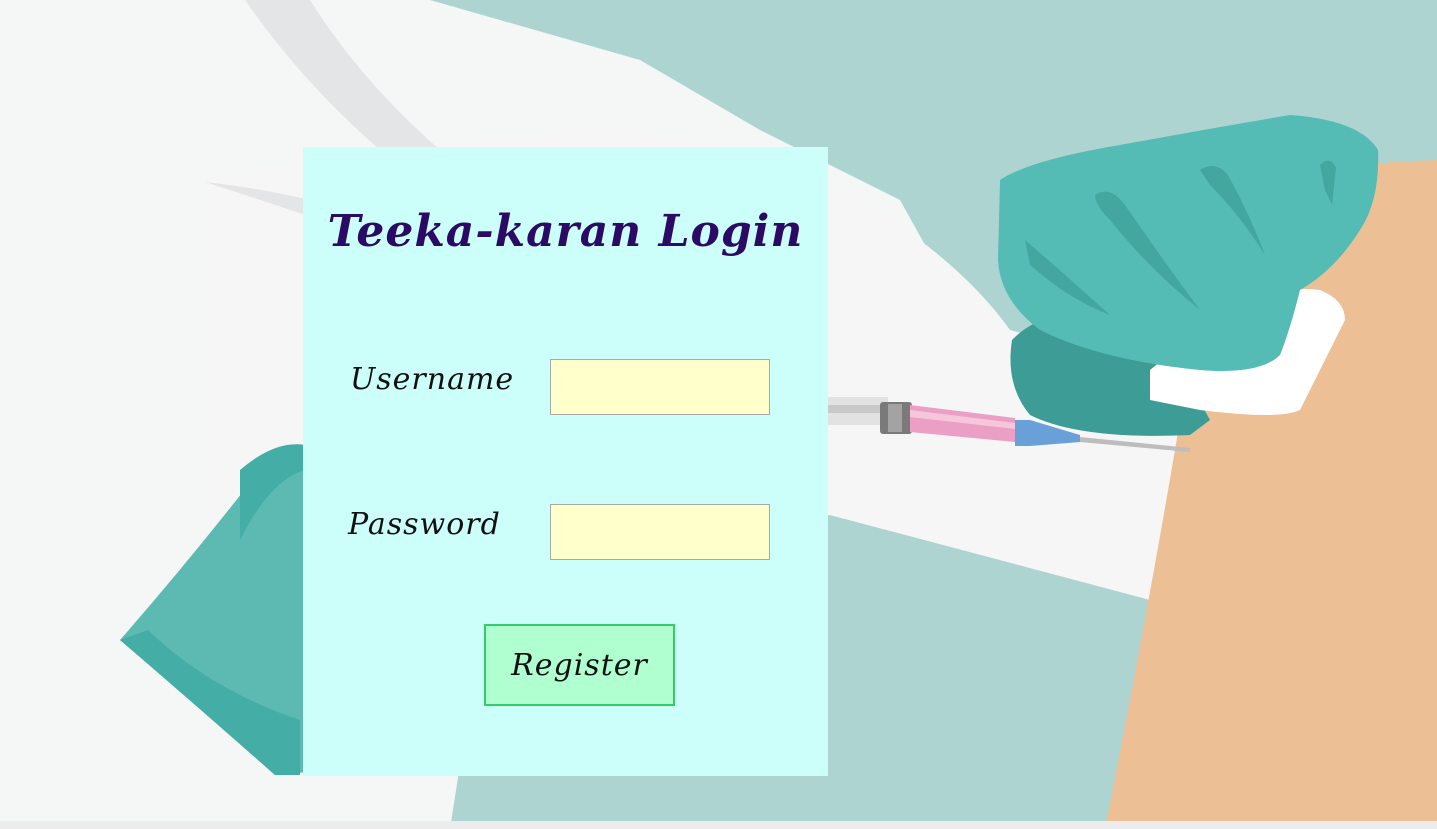  Describe the element at coordinates (565, 231) in the screenshot. I see `login-title: Teeka-karan Login` at that location.